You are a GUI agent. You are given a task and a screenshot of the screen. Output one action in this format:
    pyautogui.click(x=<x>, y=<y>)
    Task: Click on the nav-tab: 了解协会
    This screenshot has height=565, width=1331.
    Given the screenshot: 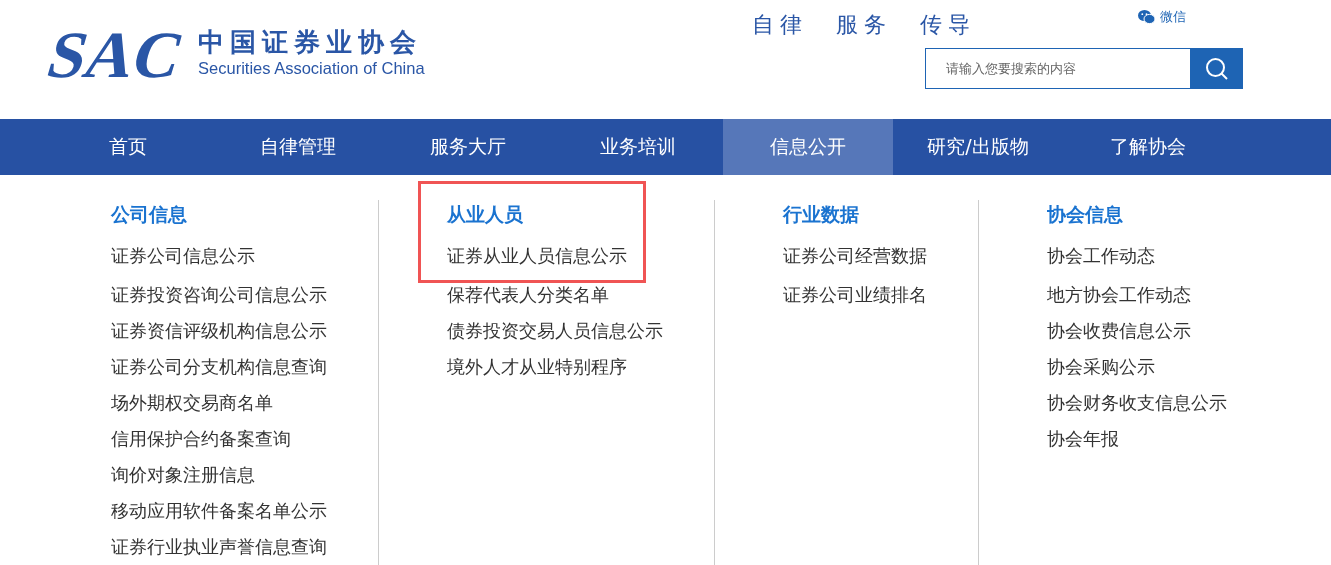 What is the action you would take?
    pyautogui.click(x=1148, y=147)
    